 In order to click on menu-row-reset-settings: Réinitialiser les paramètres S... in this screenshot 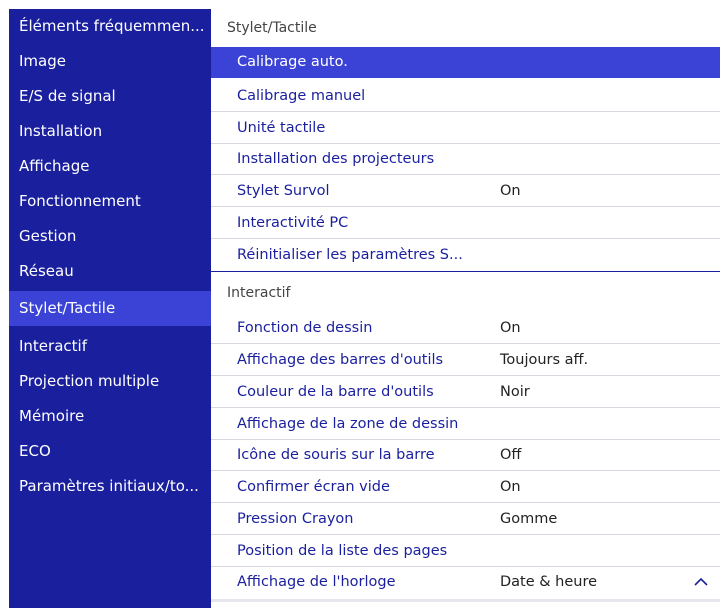, I will do `click(465, 255)`.